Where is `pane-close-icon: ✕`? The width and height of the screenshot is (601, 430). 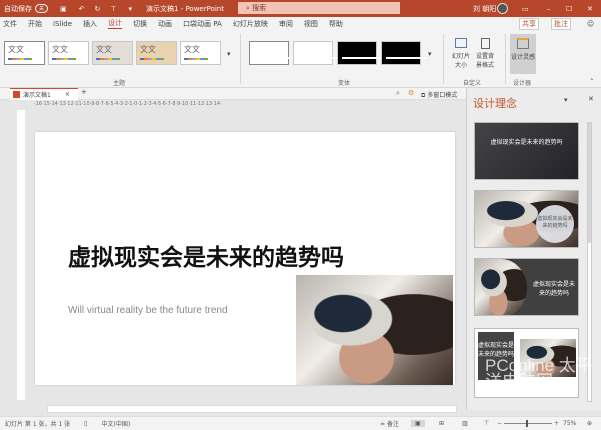 pane-close-icon: ✕ is located at coordinates (591, 99).